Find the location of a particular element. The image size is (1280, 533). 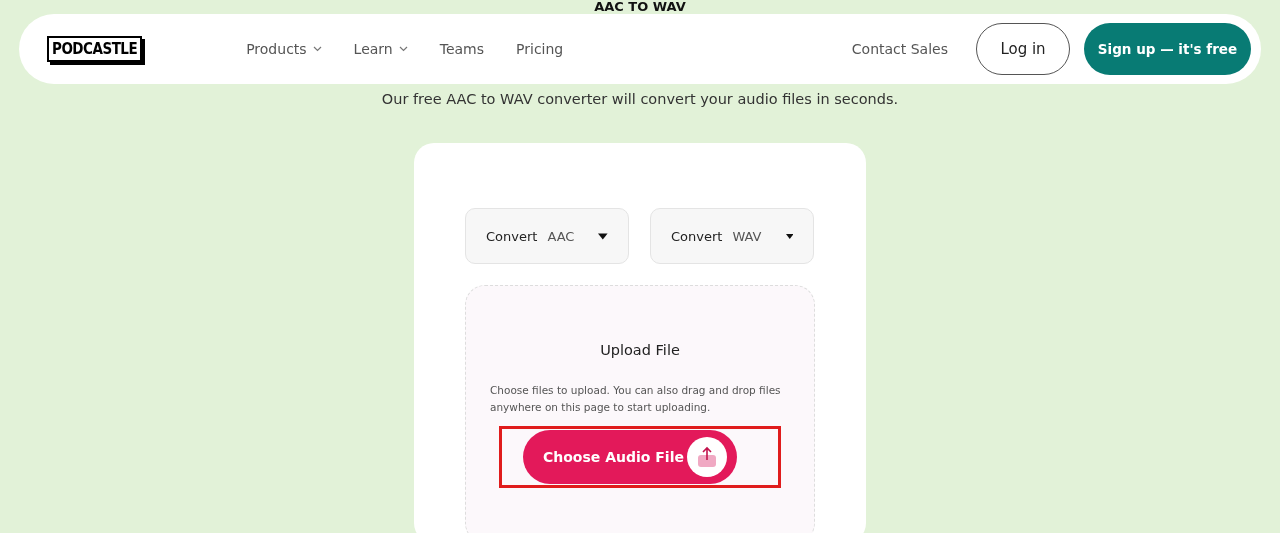

nav-link: Pricing is located at coordinates (540, 49).